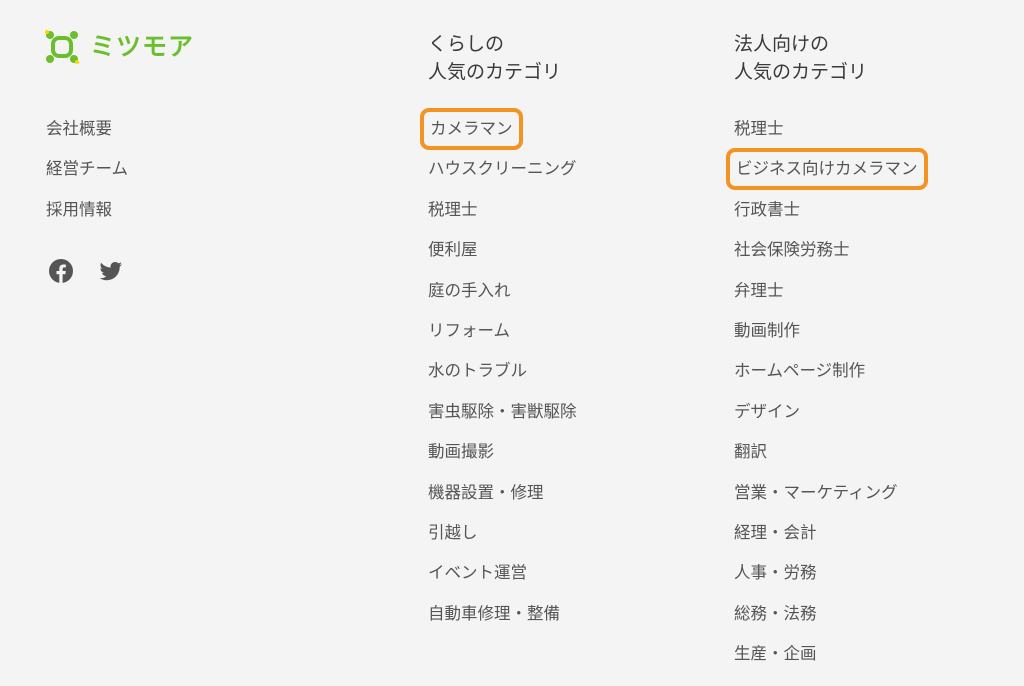  What do you see at coordinates (87, 169) in the screenshot?
I see `management-team-link: 経営チーム` at bounding box center [87, 169].